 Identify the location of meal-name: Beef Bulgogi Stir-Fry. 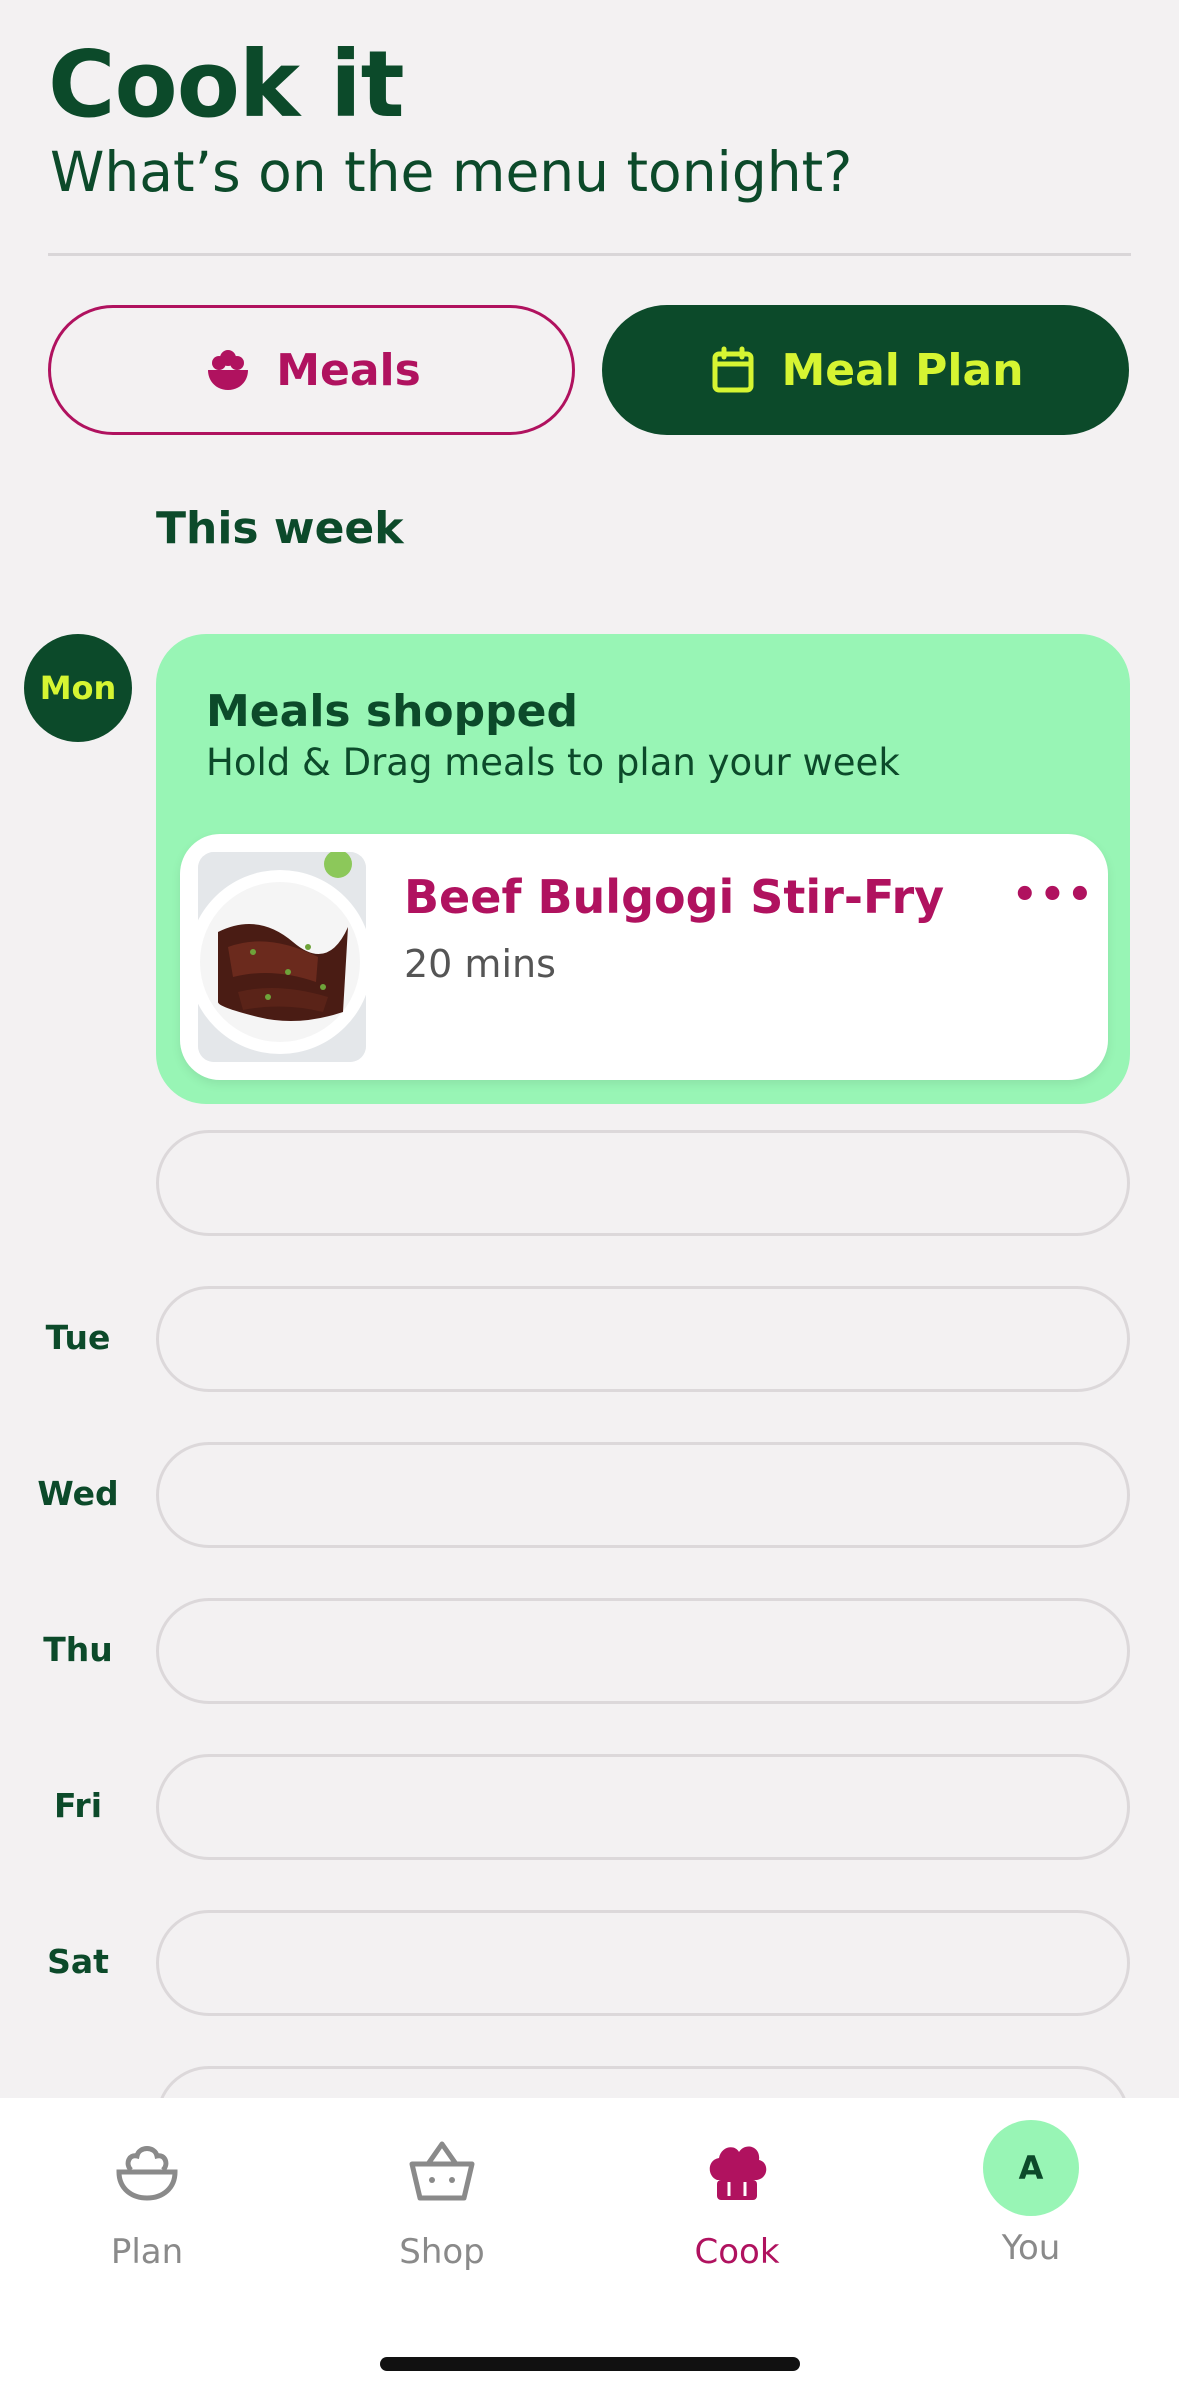
(674, 897).